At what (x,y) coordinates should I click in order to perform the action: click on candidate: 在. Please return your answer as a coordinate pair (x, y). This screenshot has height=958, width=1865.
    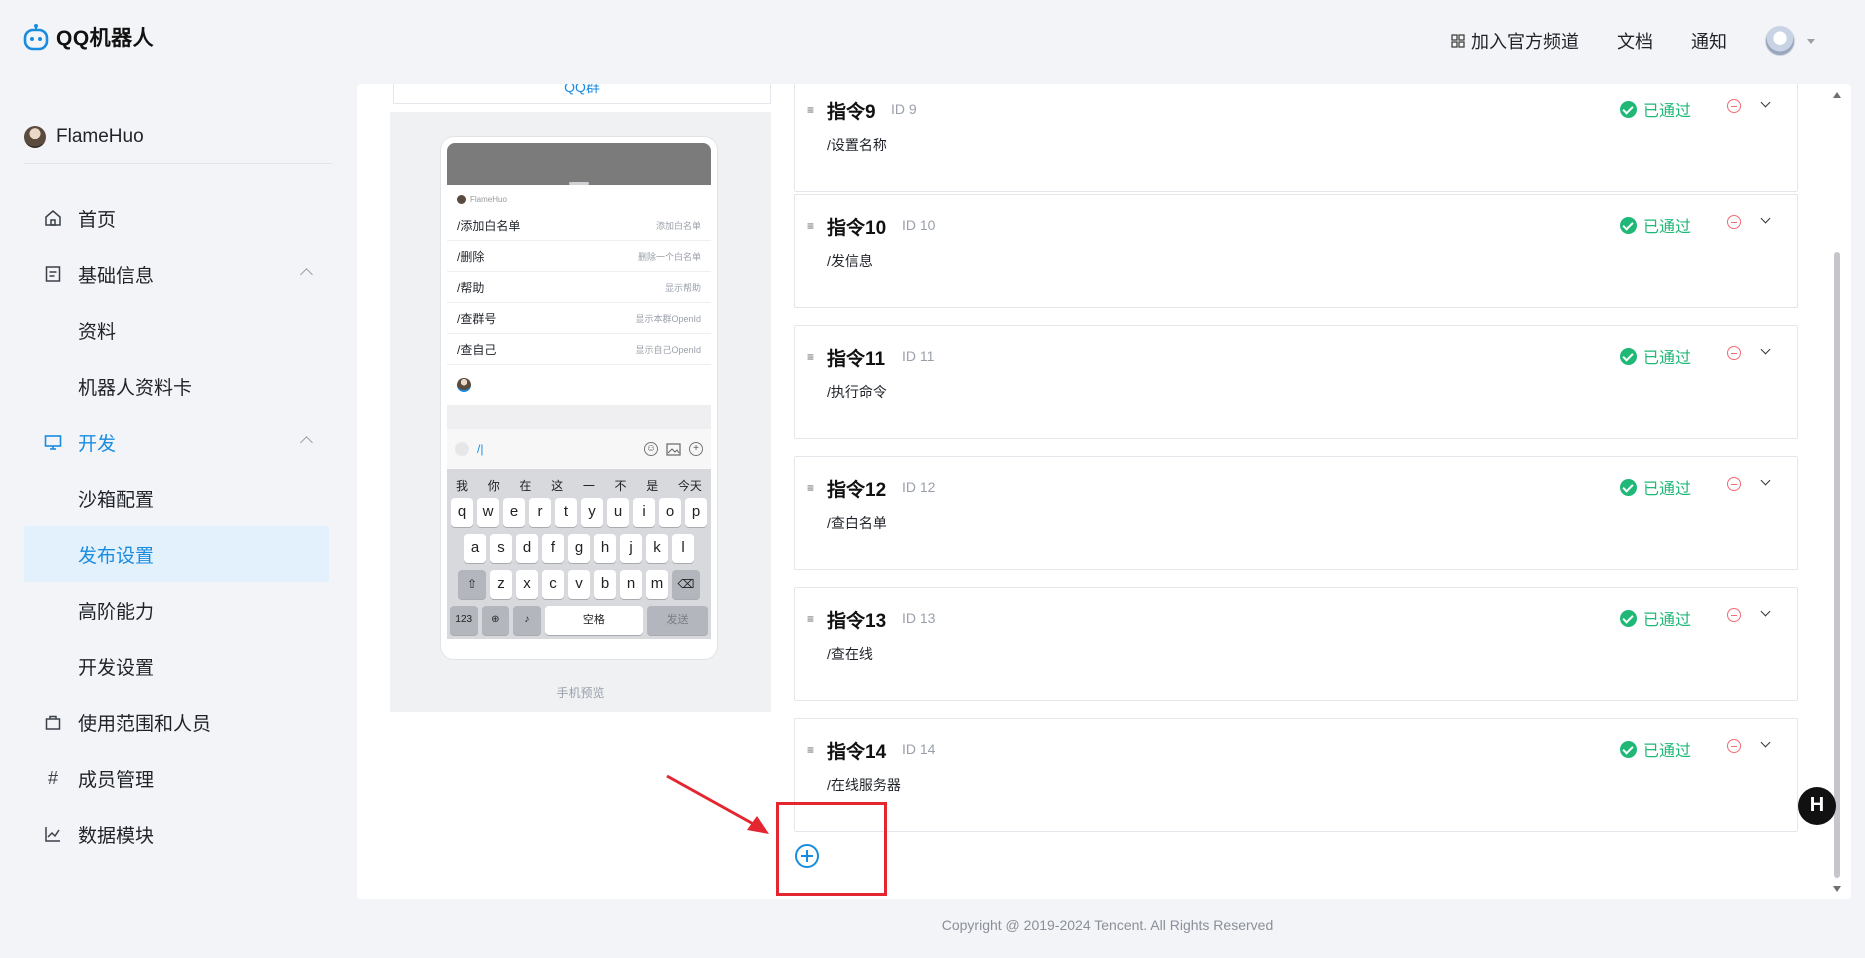
    Looking at the image, I should click on (525, 485).